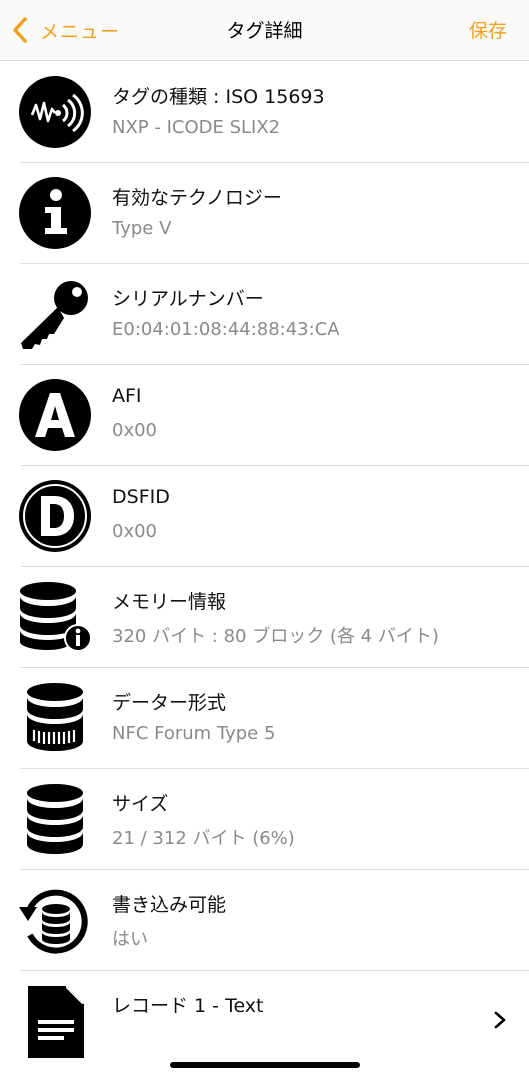 Image resolution: width=529 pixels, height=1080 pixels. Describe the element at coordinates (130, 939) in the screenshot. I see `writable-value: はい` at that location.